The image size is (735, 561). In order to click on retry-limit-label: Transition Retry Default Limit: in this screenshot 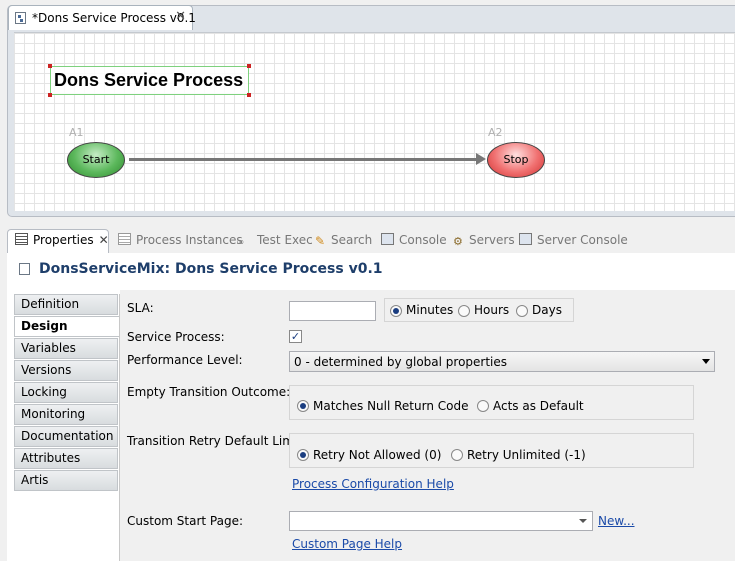, I will do `click(217, 441)`.